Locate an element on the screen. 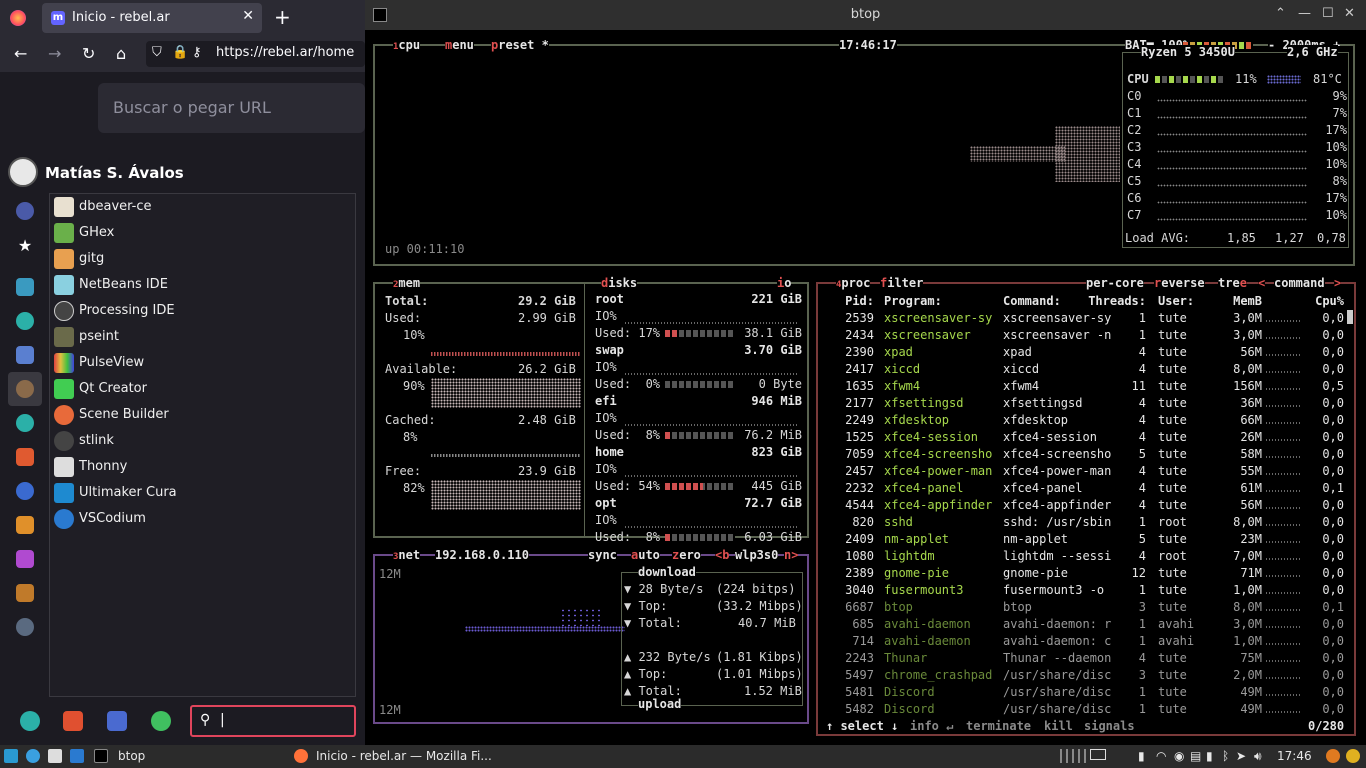 This screenshot has height=768, width=1366. minimize-icon: — is located at coordinates (1304, 13).